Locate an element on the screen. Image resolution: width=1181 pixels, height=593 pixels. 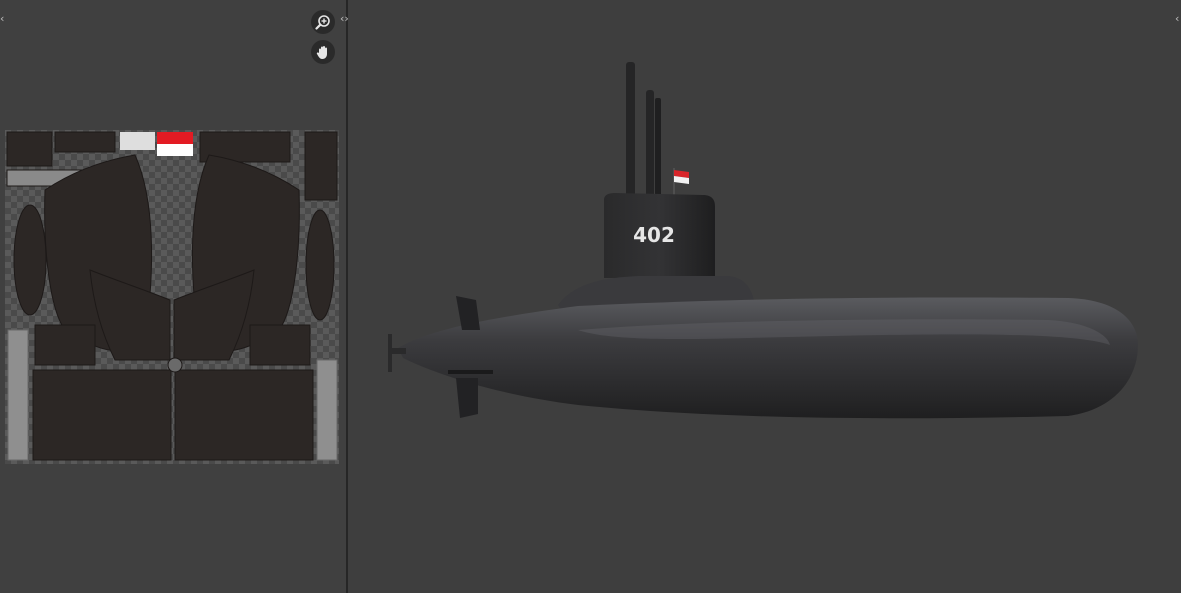
texture-text-decal is located at coordinates (137, 141).